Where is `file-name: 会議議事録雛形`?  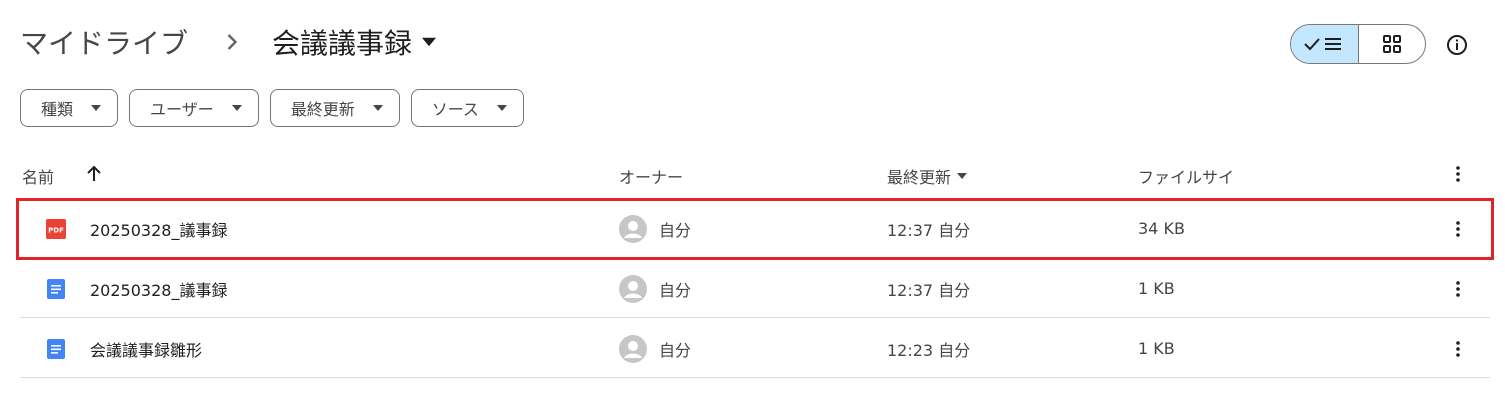 file-name: 会議議事録雛形 is located at coordinates (146, 350).